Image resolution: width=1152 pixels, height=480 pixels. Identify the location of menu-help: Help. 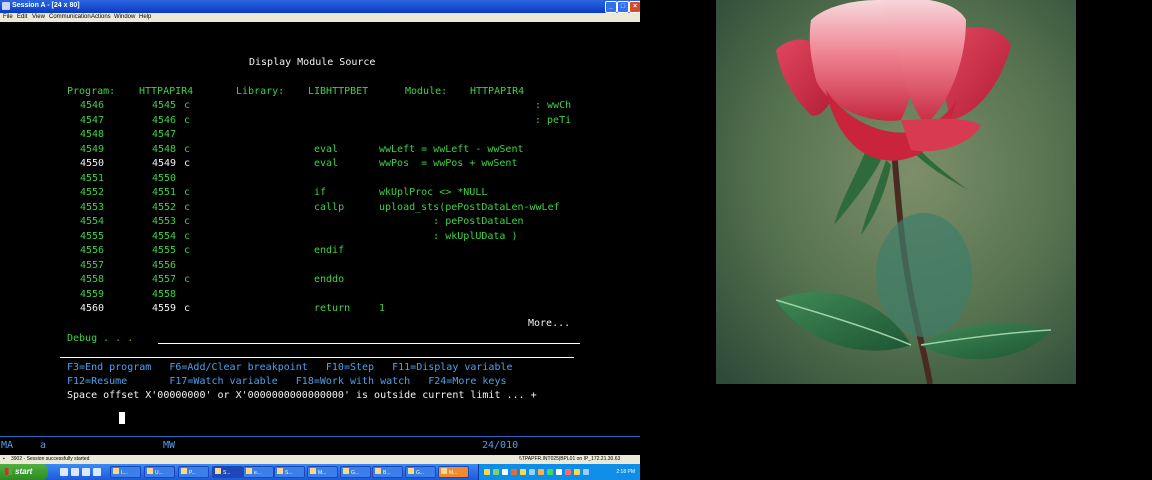
(145, 17).